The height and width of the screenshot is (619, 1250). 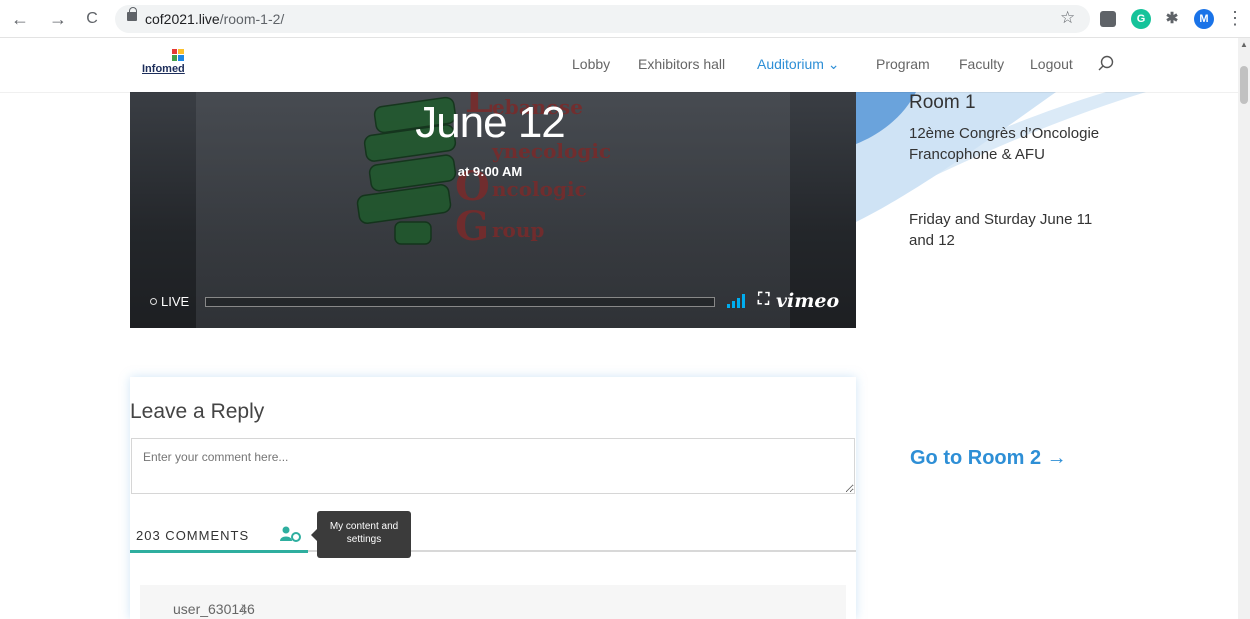 What do you see at coordinates (1235, 18) in the screenshot?
I see `browser-menu-icon: ⋮` at bounding box center [1235, 18].